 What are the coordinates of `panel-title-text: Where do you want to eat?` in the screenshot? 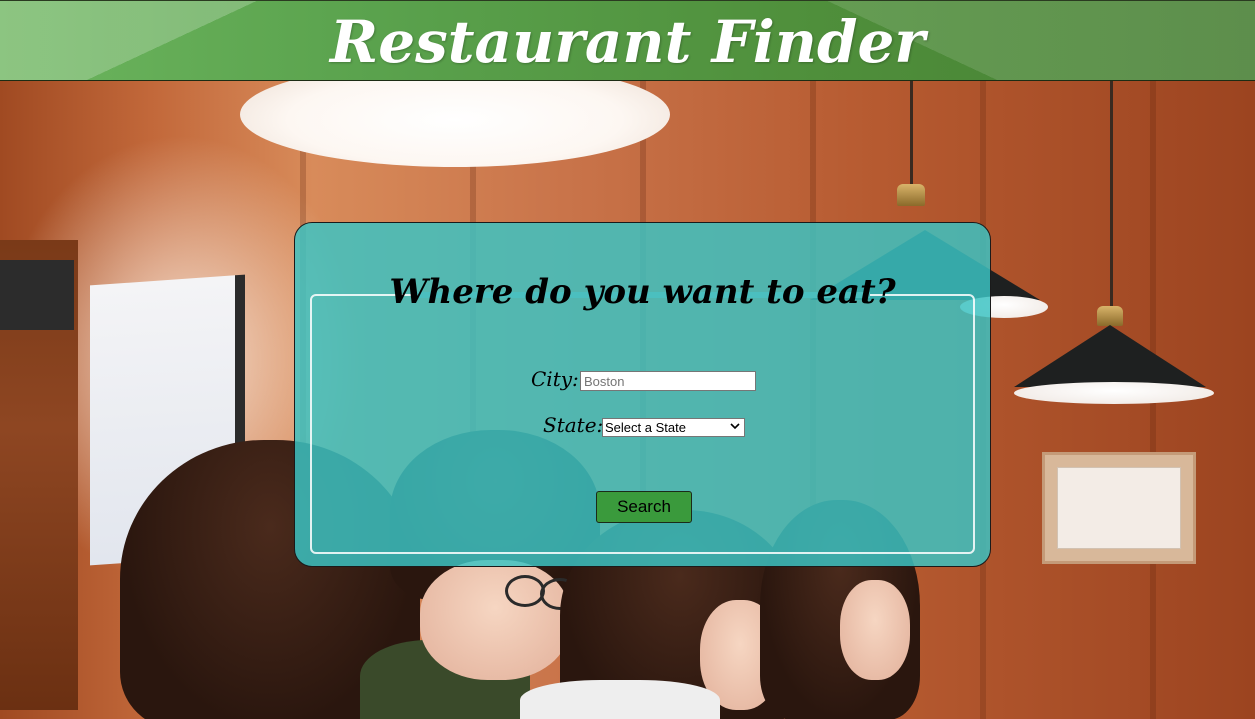 It's located at (642, 292).